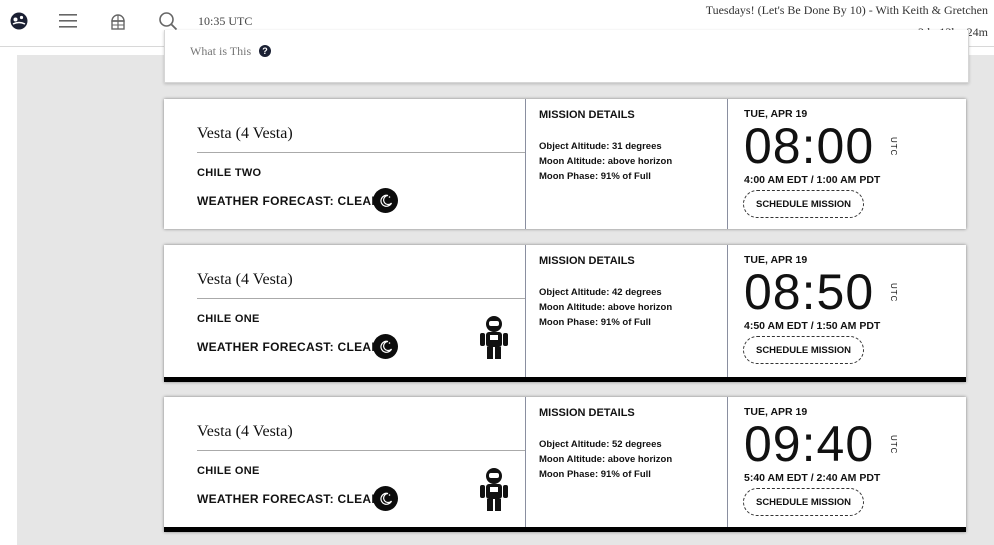  What do you see at coordinates (600, 146) in the screenshot?
I see `object-altitude: Object Altitude: 31 degrees` at bounding box center [600, 146].